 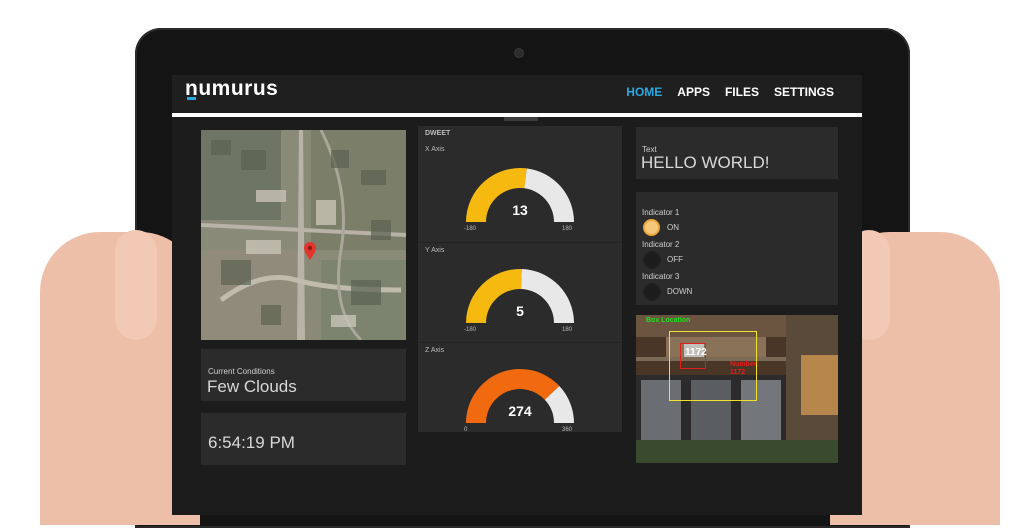 I want to click on detection-camera-feed: Box Location 1172 Number: 1172, so click(x=737, y=389).